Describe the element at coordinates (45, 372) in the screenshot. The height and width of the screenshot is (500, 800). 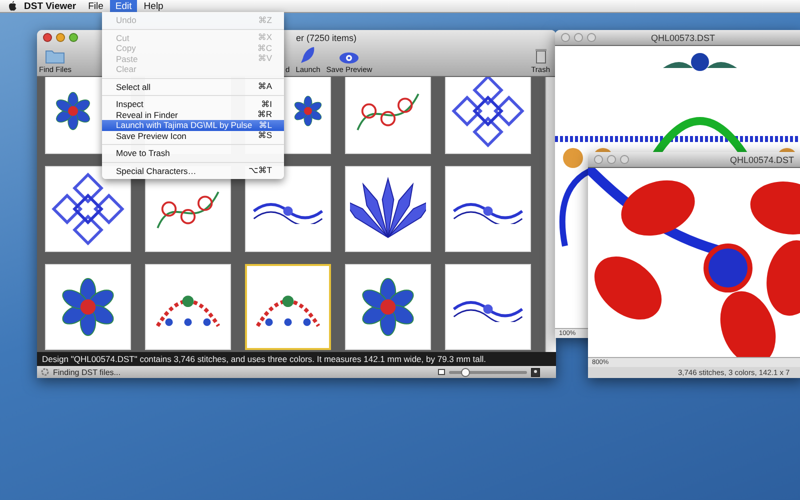
I see `spinner-icon` at that location.